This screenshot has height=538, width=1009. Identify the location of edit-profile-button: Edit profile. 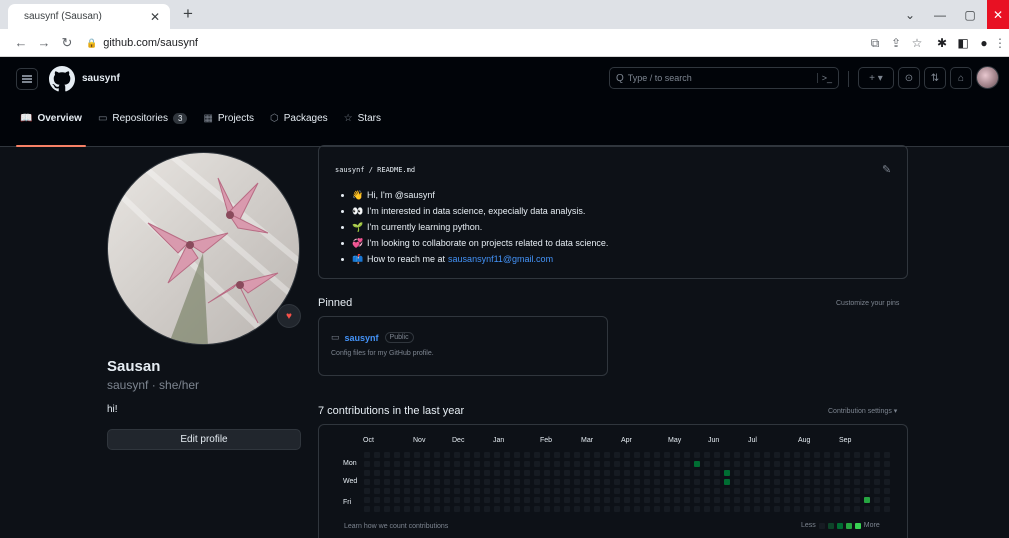
(204, 439).